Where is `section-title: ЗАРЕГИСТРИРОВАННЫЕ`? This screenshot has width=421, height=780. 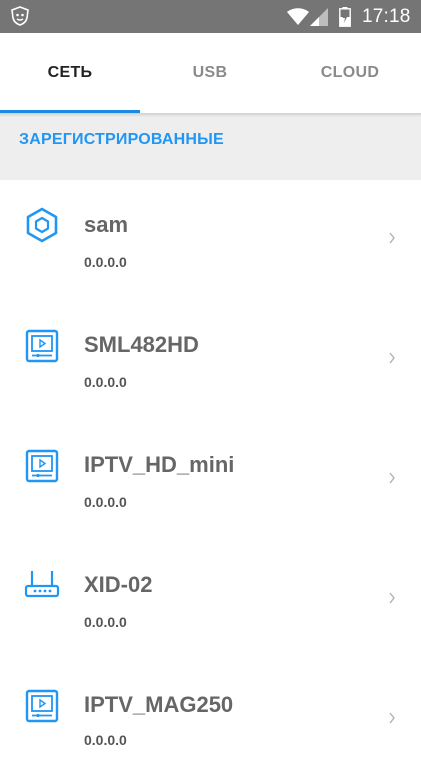
section-title: ЗАРЕГИСТРИРОВАННЫЕ is located at coordinates (121, 139).